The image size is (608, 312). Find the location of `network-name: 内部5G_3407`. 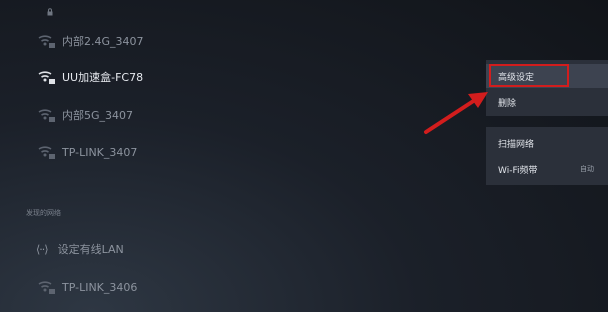

network-name: 内部5G_3407 is located at coordinates (98, 115).